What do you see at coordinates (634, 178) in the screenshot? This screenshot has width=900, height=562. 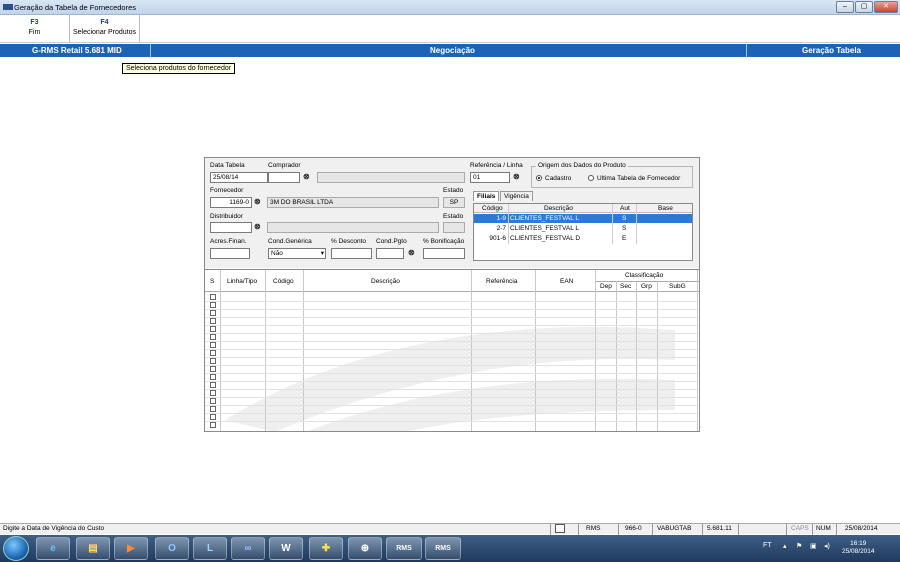 I see `origem-ultima-tabela-radio: Ultima Tabela de Fornecedor` at bounding box center [634, 178].